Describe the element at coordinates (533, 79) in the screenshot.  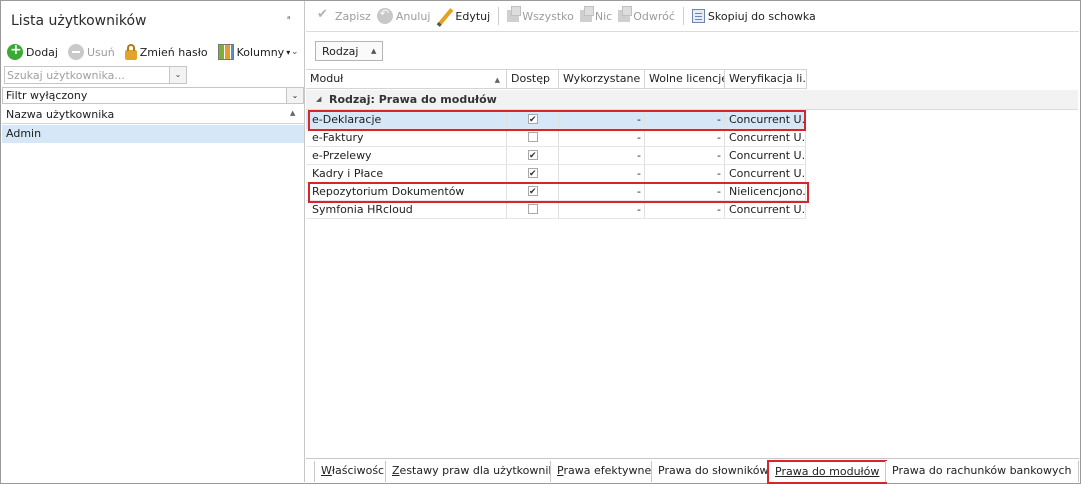
I see `column-header-access: Dostęp` at that location.